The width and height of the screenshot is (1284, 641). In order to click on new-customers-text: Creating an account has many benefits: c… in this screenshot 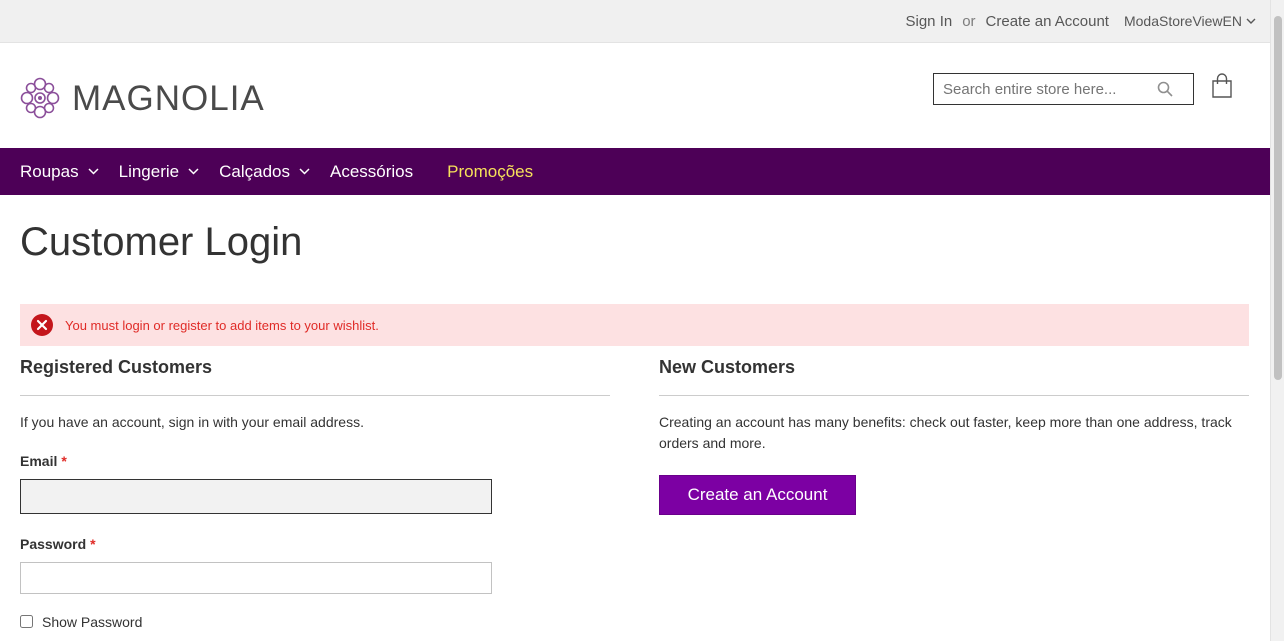, I will do `click(945, 432)`.